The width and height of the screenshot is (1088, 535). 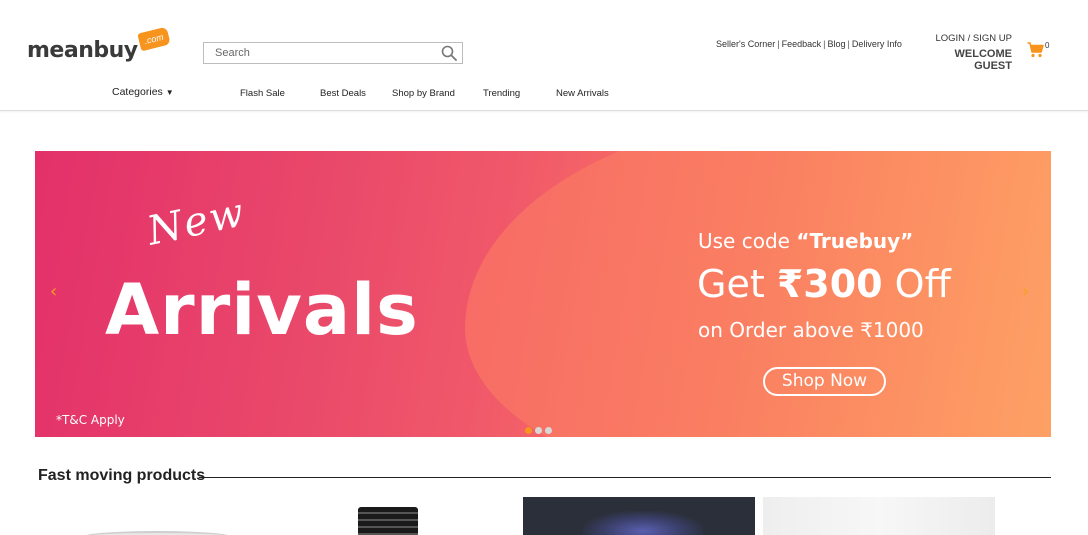 I want to click on carousel-dots, so click(x=540, y=427).